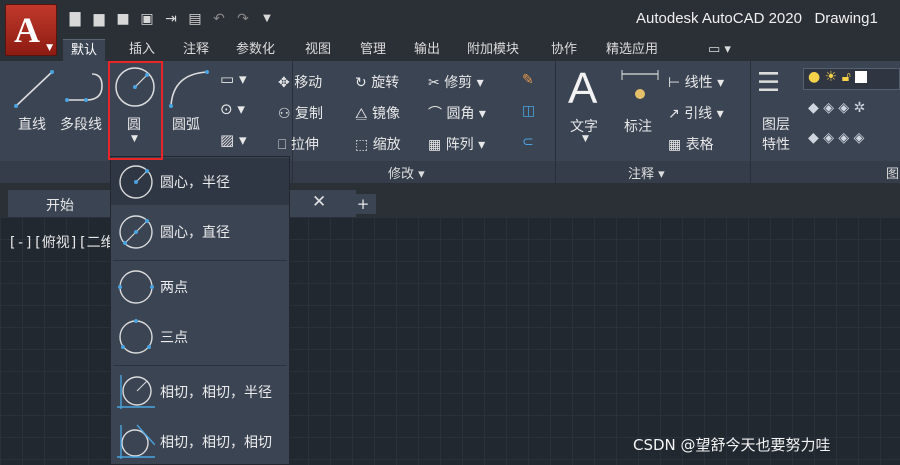 The height and width of the screenshot is (465, 900). What do you see at coordinates (361, 83) in the screenshot?
I see `rotate-icon: ↻` at bounding box center [361, 83].